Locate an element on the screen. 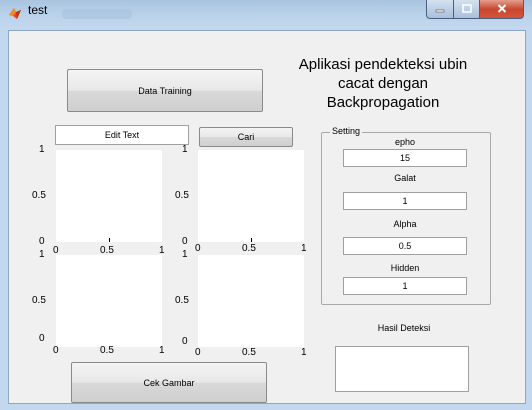 This screenshot has height=410, width=532. maximize-button is located at coordinates (467, 9).